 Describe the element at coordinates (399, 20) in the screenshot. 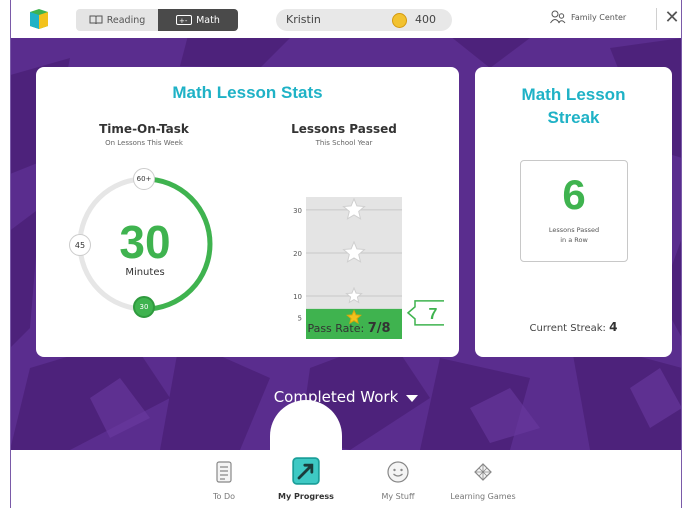

I see `coin-icon` at that location.